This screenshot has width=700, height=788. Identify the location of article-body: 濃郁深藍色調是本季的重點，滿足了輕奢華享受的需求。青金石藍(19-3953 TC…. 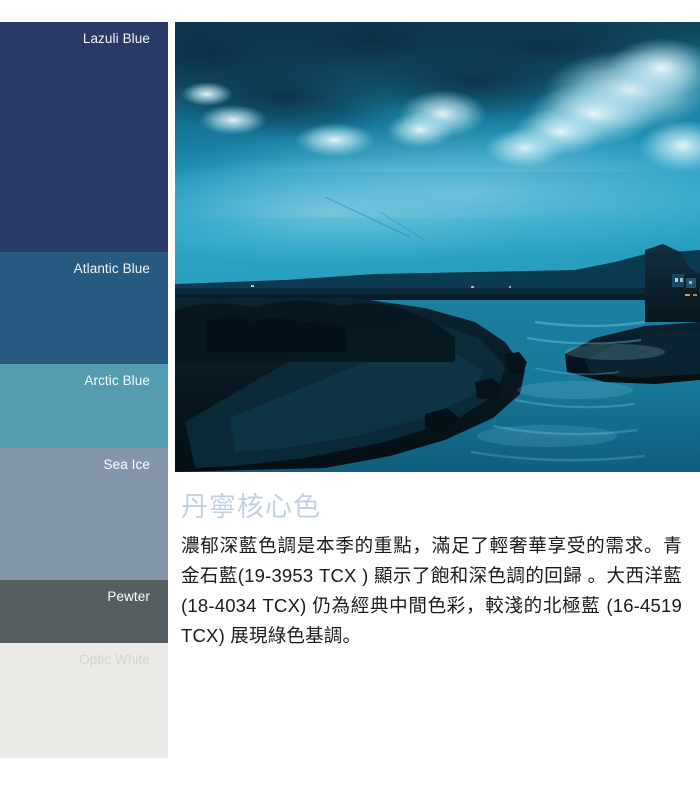
(431, 590).